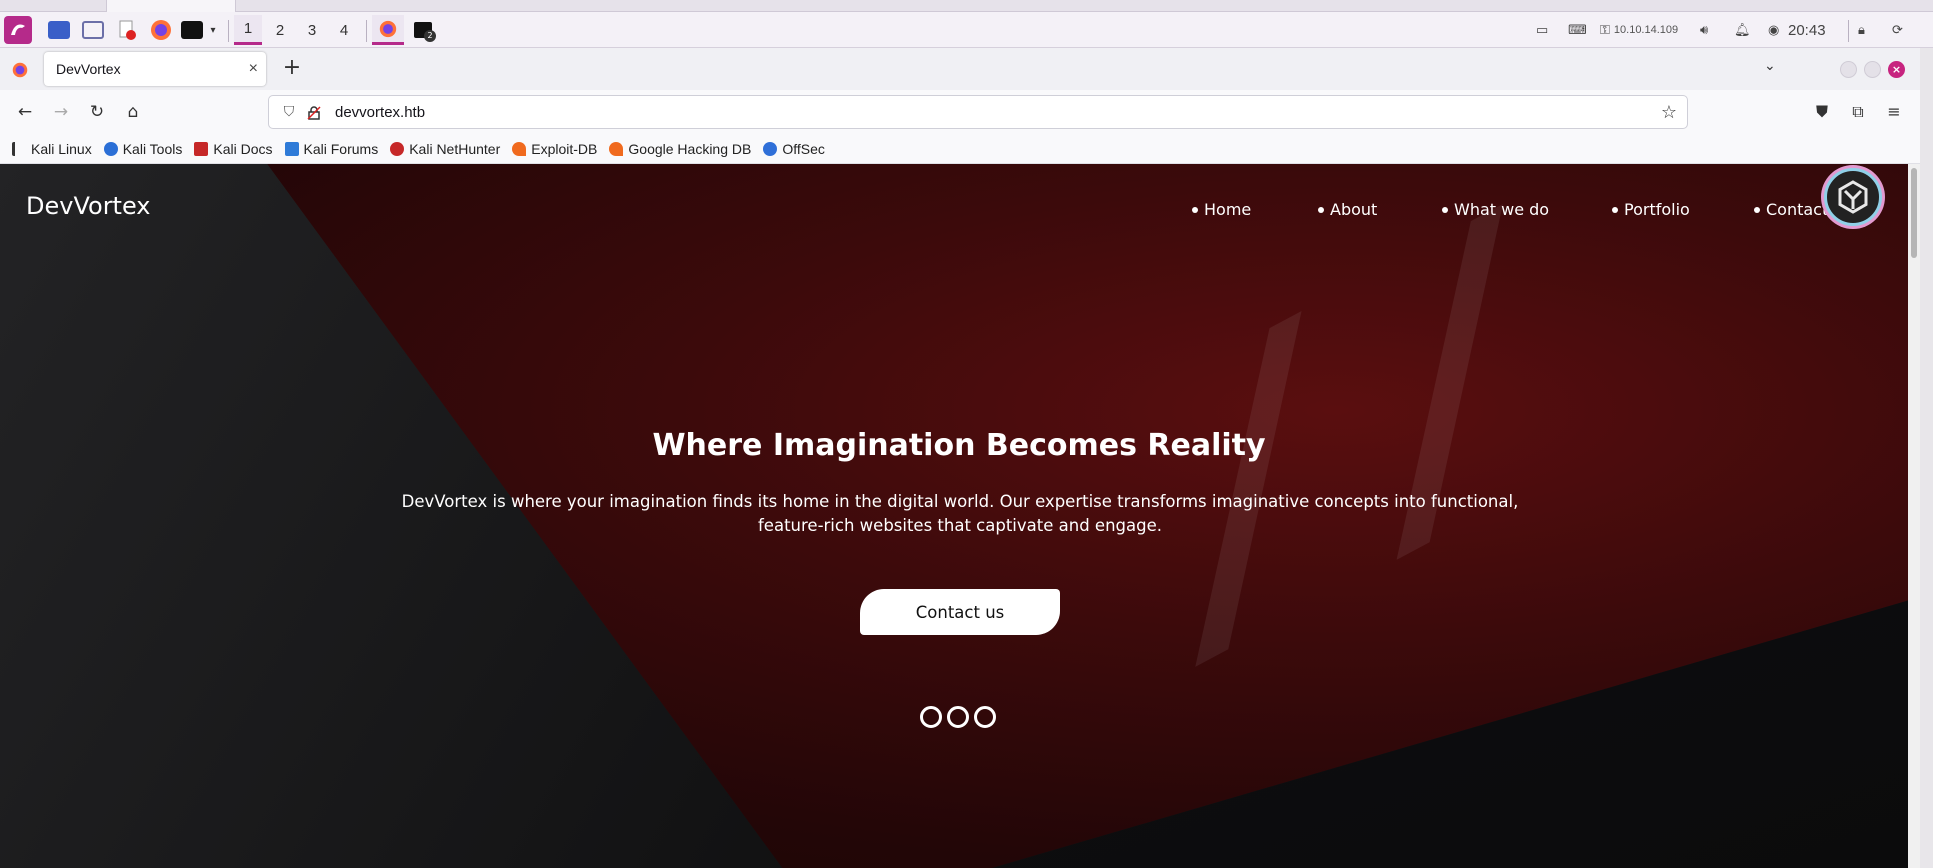 This screenshot has width=1933, height=868. What do you see at coordinates (61, 112) in the screenshot?
I see `forward-arrow-icon: →` at bounding box center [61, 112].